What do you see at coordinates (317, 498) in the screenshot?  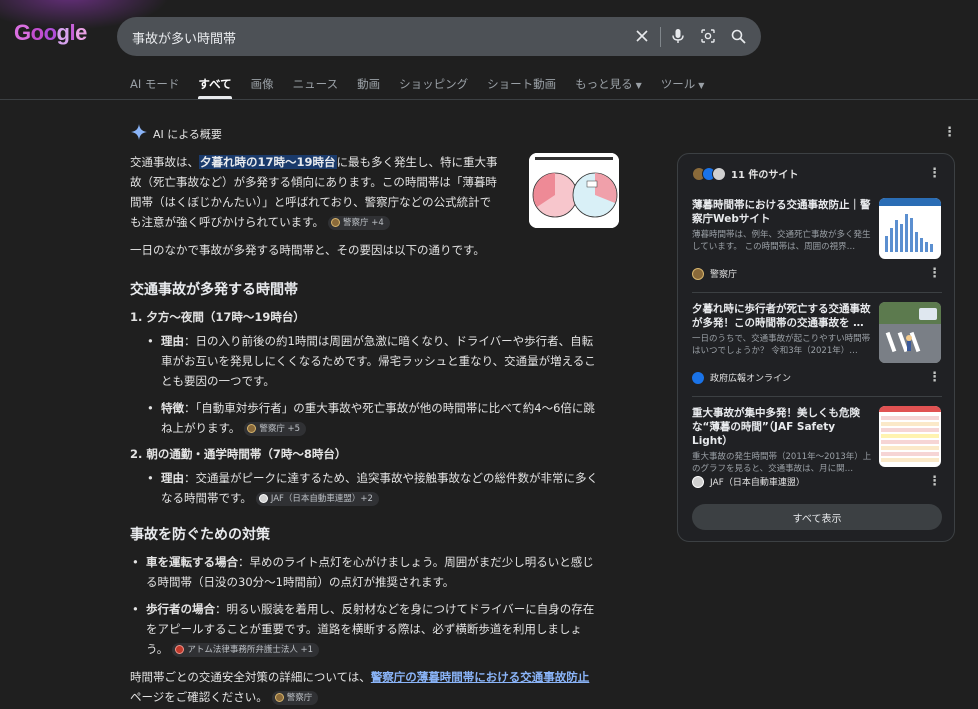 I see `source-chip: JAF（日本自動車連盟）+2` at bounding box center [317, 498].